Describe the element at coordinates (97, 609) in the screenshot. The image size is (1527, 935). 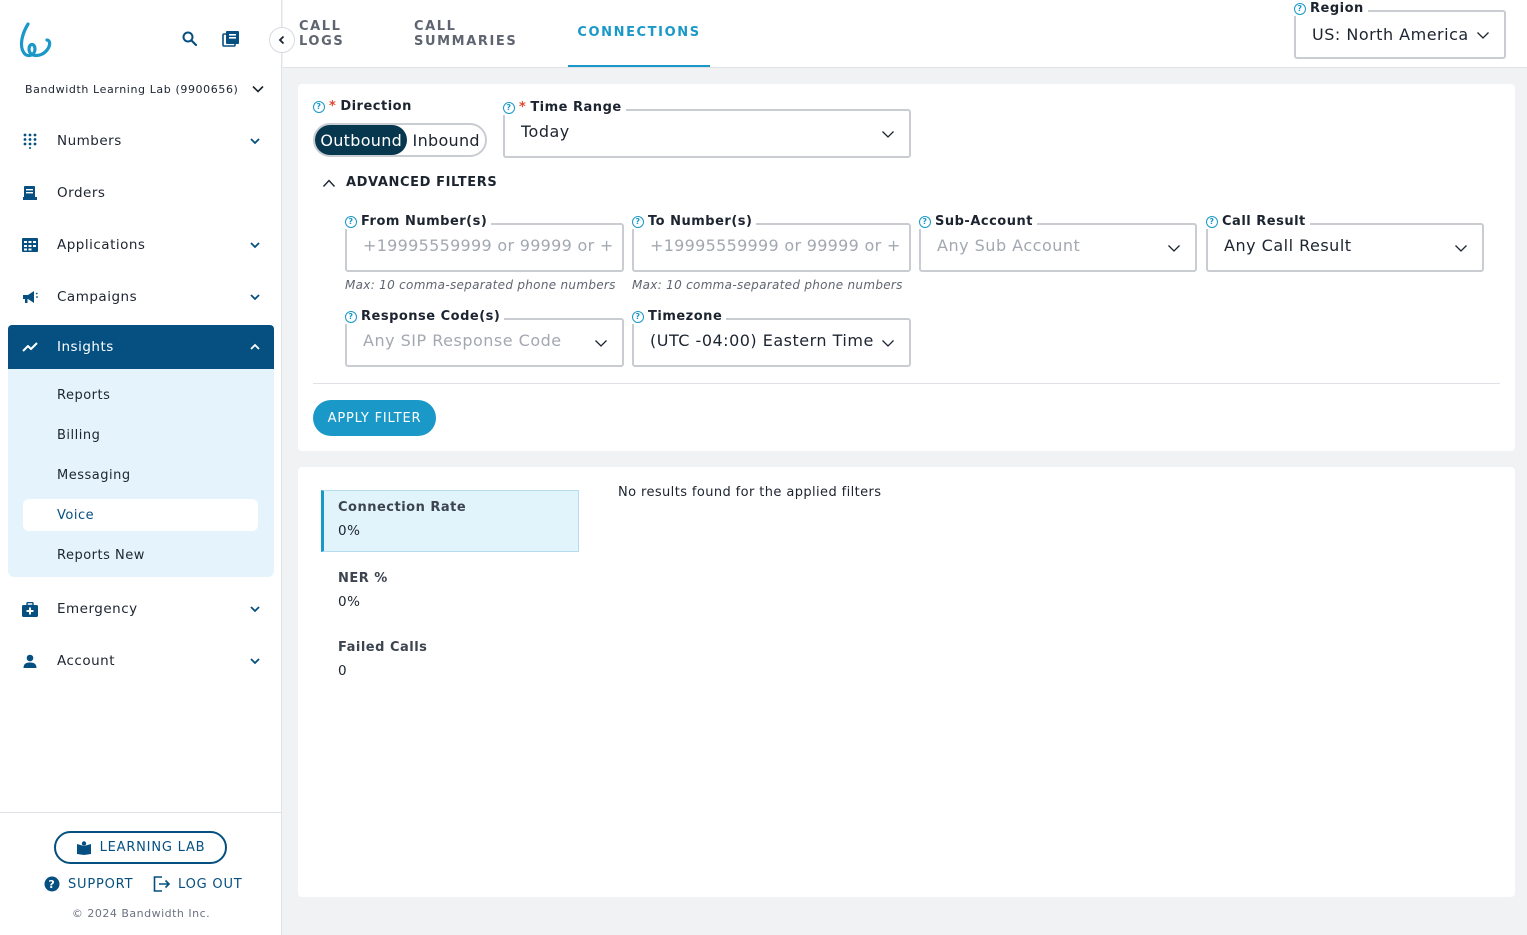
I see `nav-emergency-label: Emergency` at that location.